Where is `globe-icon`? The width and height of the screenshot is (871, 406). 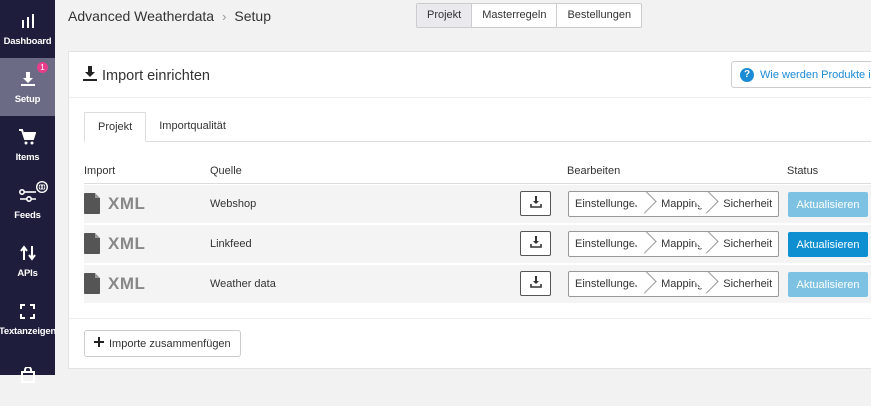
globe-icon is located at coordinates (42, 187).